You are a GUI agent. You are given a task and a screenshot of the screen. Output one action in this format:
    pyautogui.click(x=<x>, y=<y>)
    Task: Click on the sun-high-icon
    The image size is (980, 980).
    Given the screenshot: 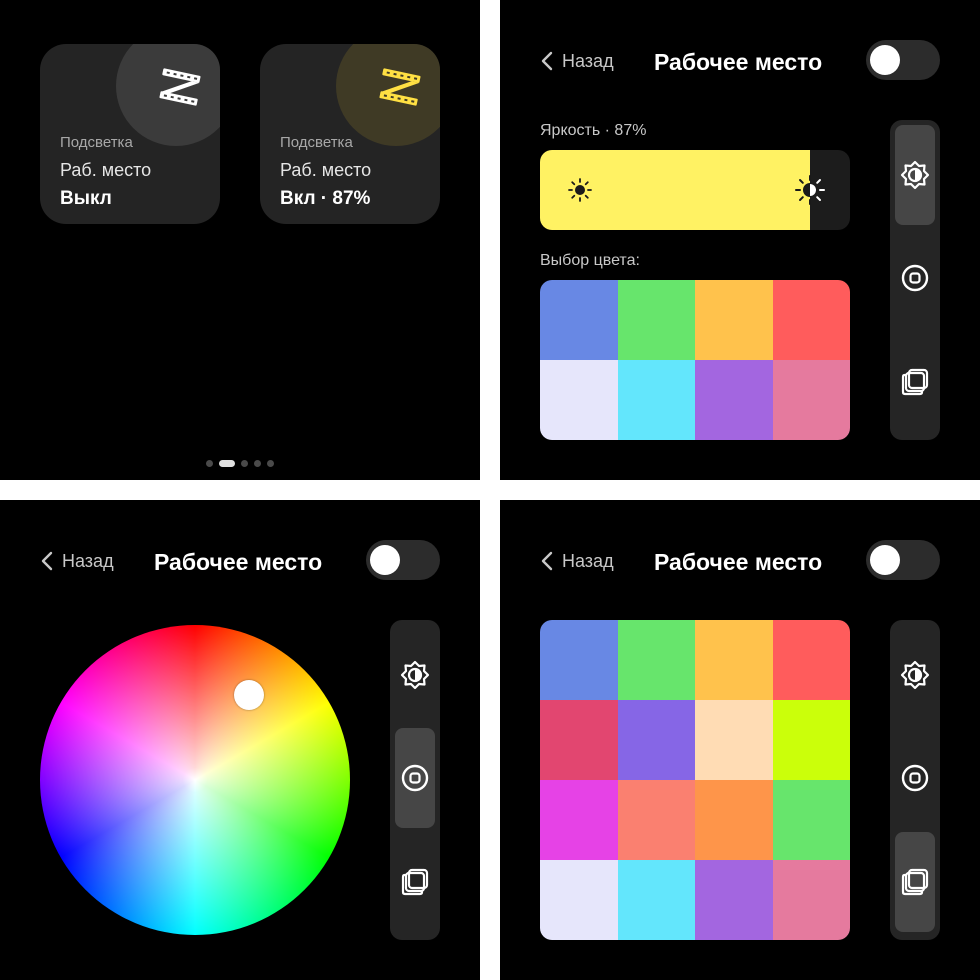 What is the action you would take?
    pyautogui.click(x=810, y=190)
    